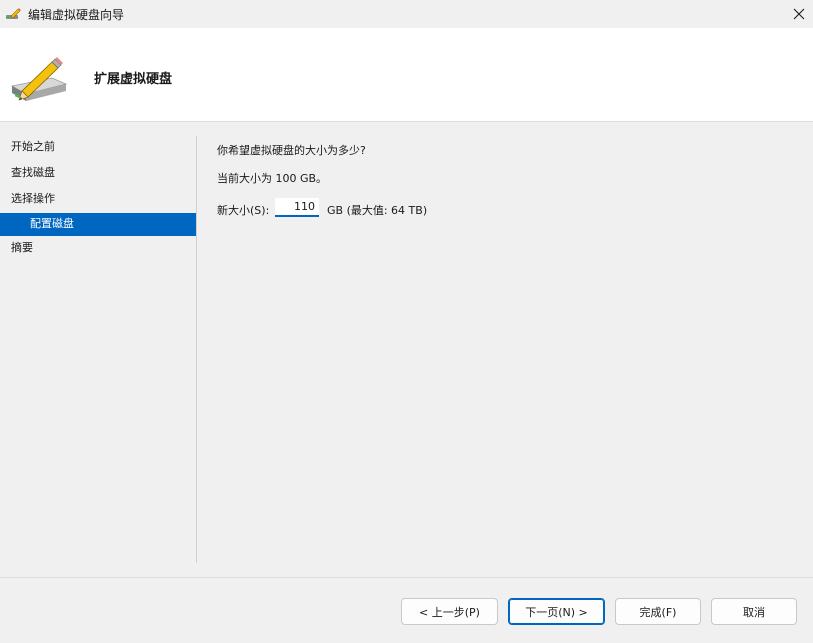 This screenshot has height=643, width=813. Describe the element at coordinates (658, 611) in the screenshot. I see `finish-button: 完成(F)` at that location.